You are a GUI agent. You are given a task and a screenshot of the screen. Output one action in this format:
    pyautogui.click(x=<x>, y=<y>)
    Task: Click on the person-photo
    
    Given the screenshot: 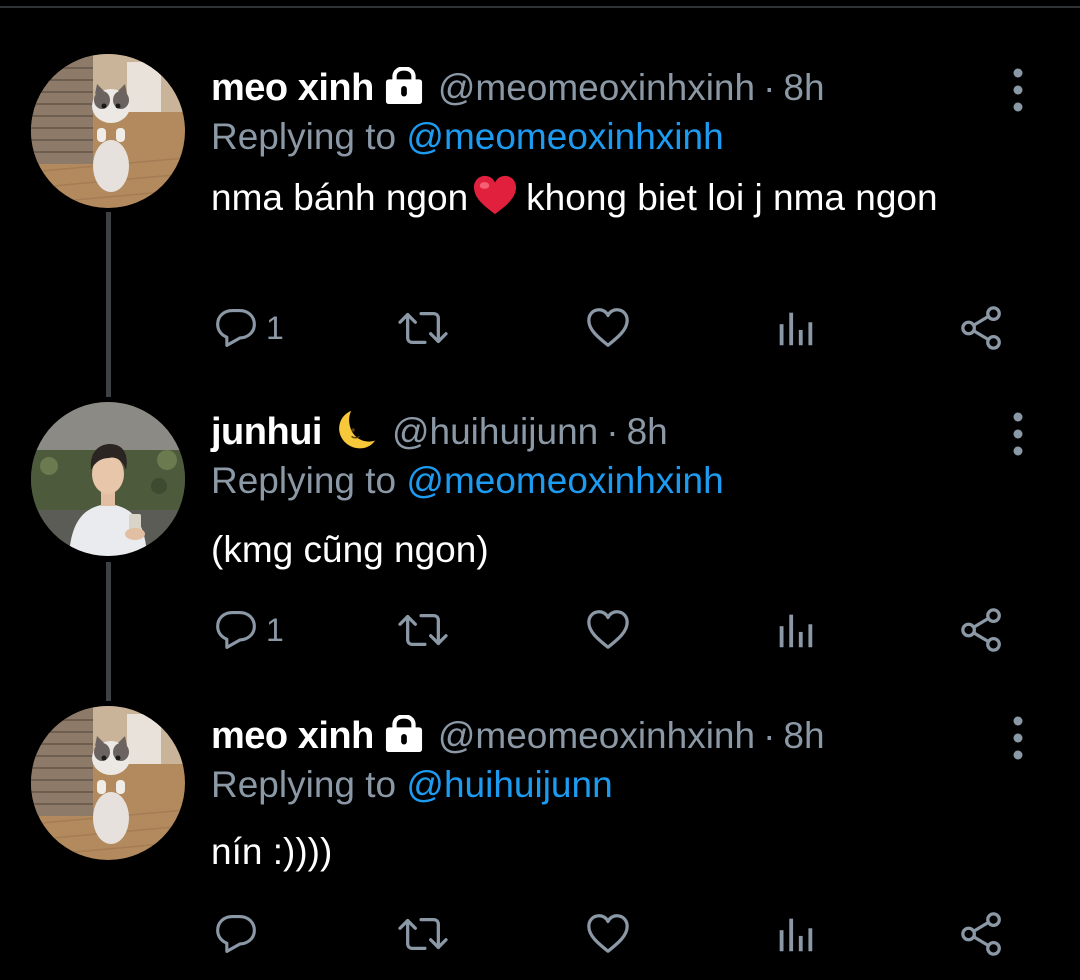 What is the action you would take?
    pyautogui.click(x=108, y=479)
    